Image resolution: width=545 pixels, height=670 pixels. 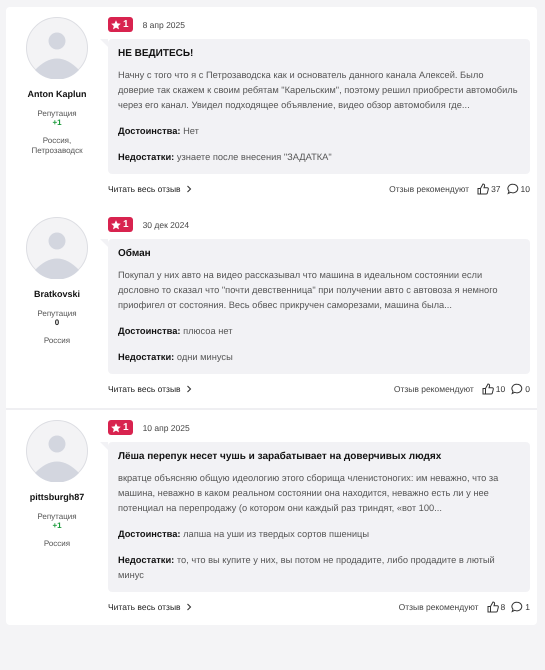 I want to click on comments-button: 0, so click(x=520, y=389).